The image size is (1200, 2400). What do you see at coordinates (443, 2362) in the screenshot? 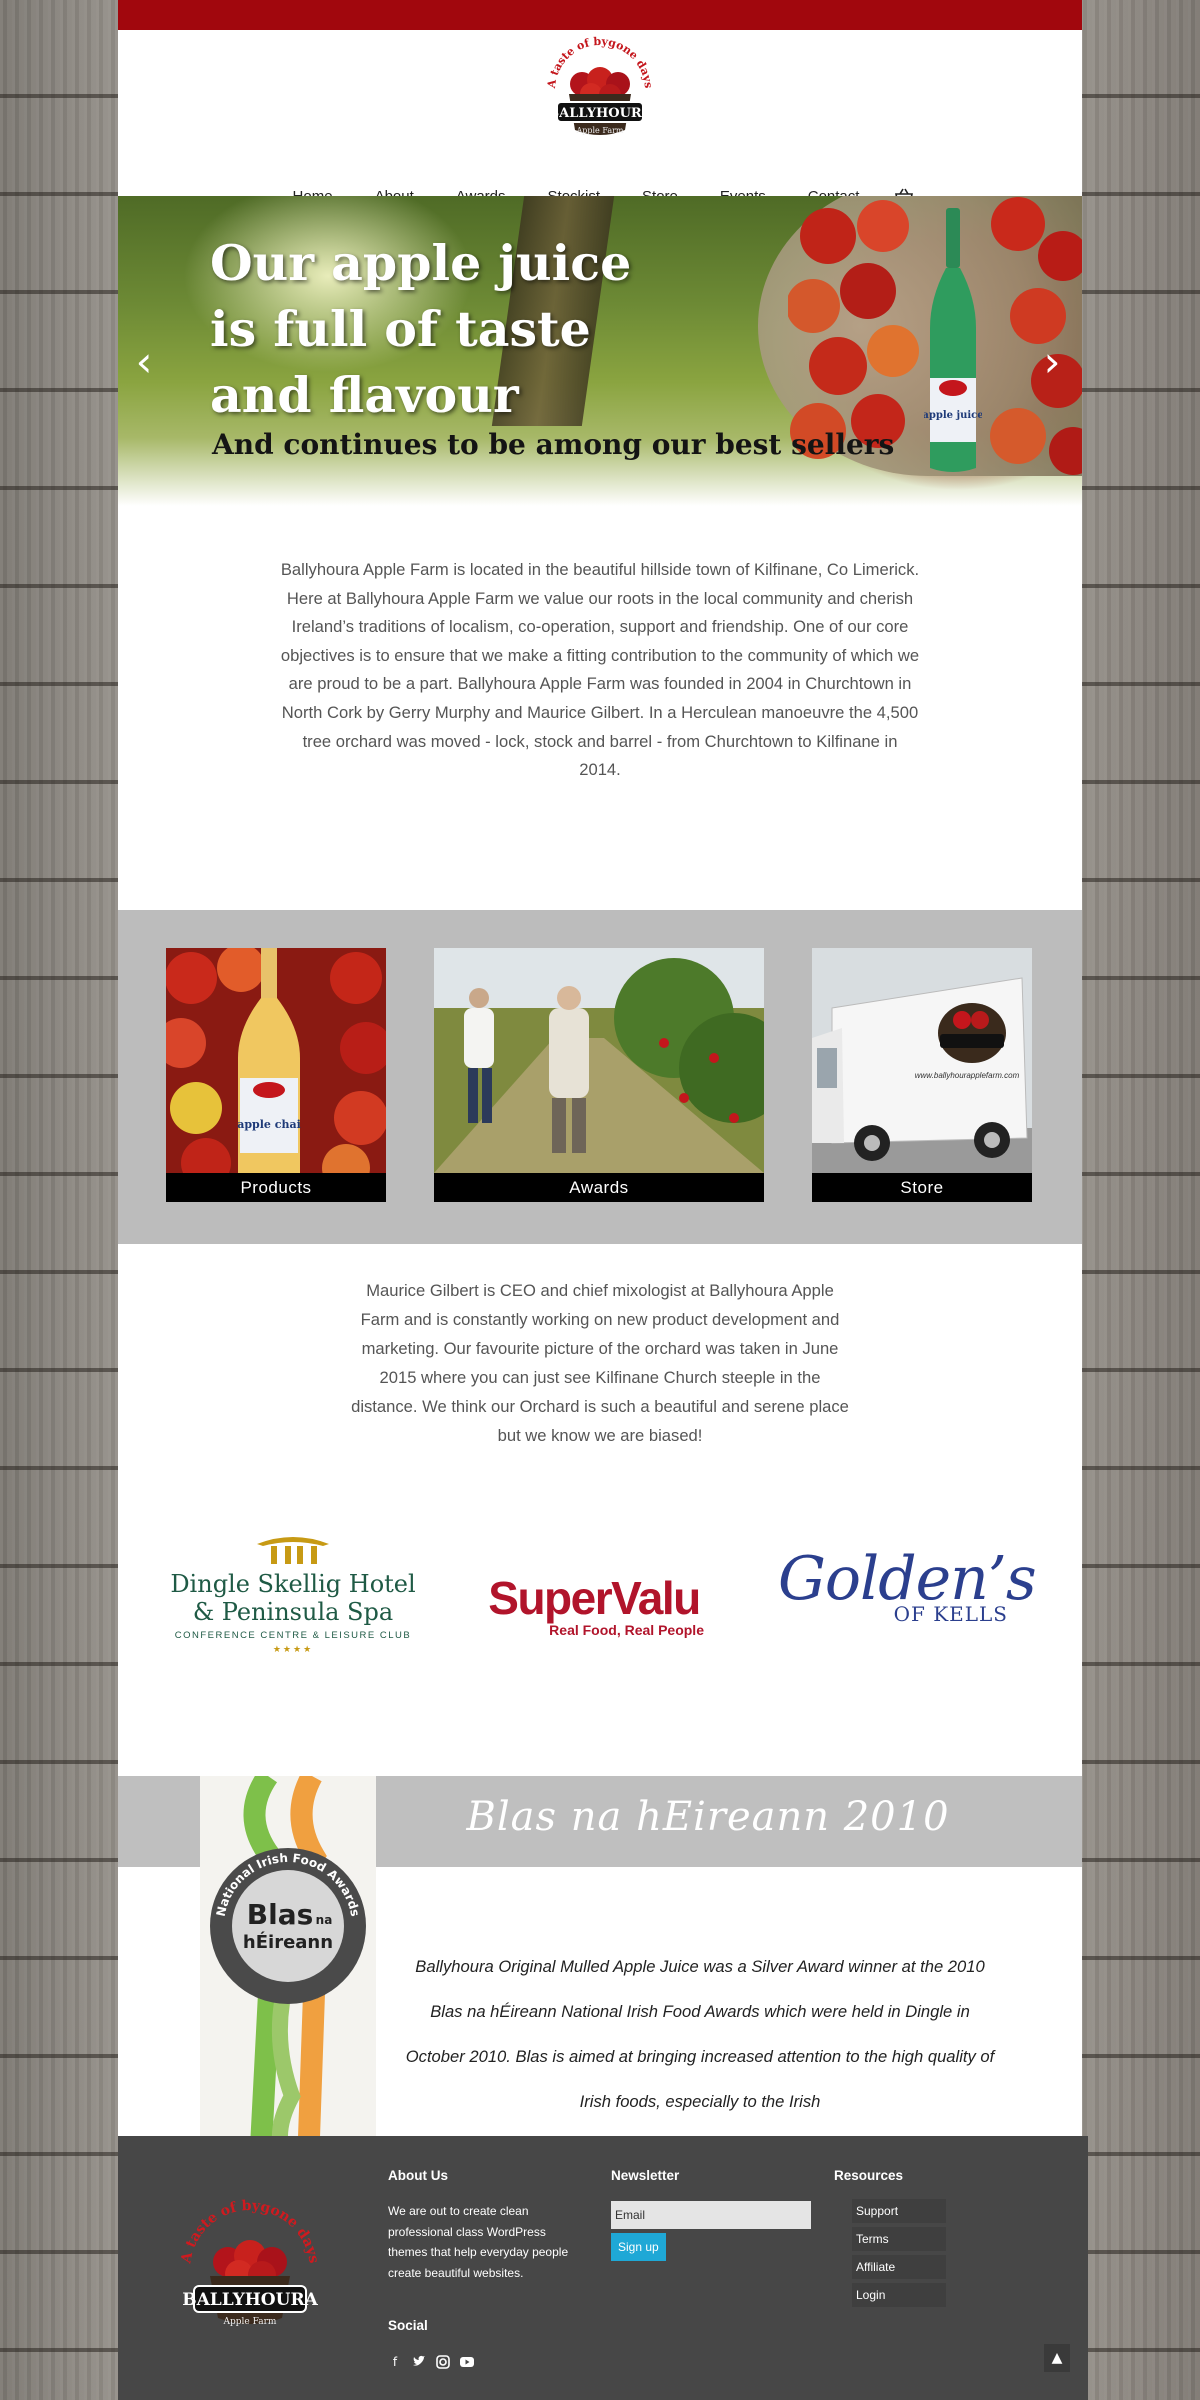
I see `instagram-icon` at bounding box center [443, 2362].